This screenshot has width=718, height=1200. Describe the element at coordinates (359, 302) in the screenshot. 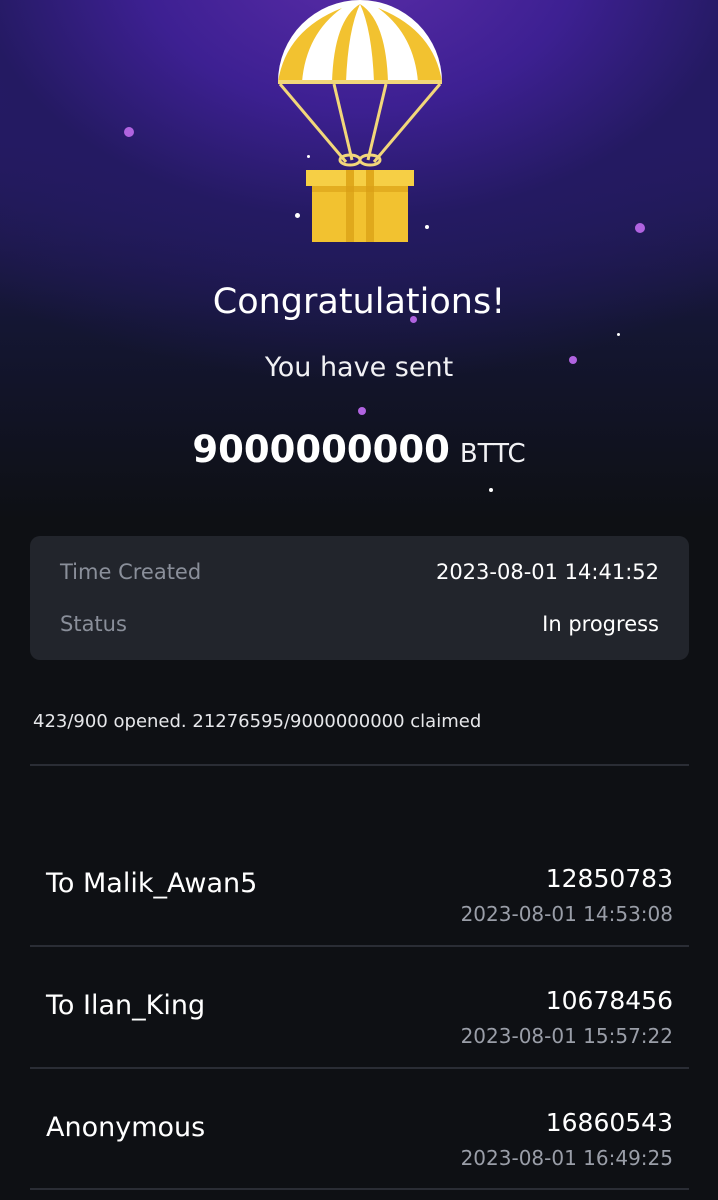

I see `congratulations-title: Congratulations!` at that location.